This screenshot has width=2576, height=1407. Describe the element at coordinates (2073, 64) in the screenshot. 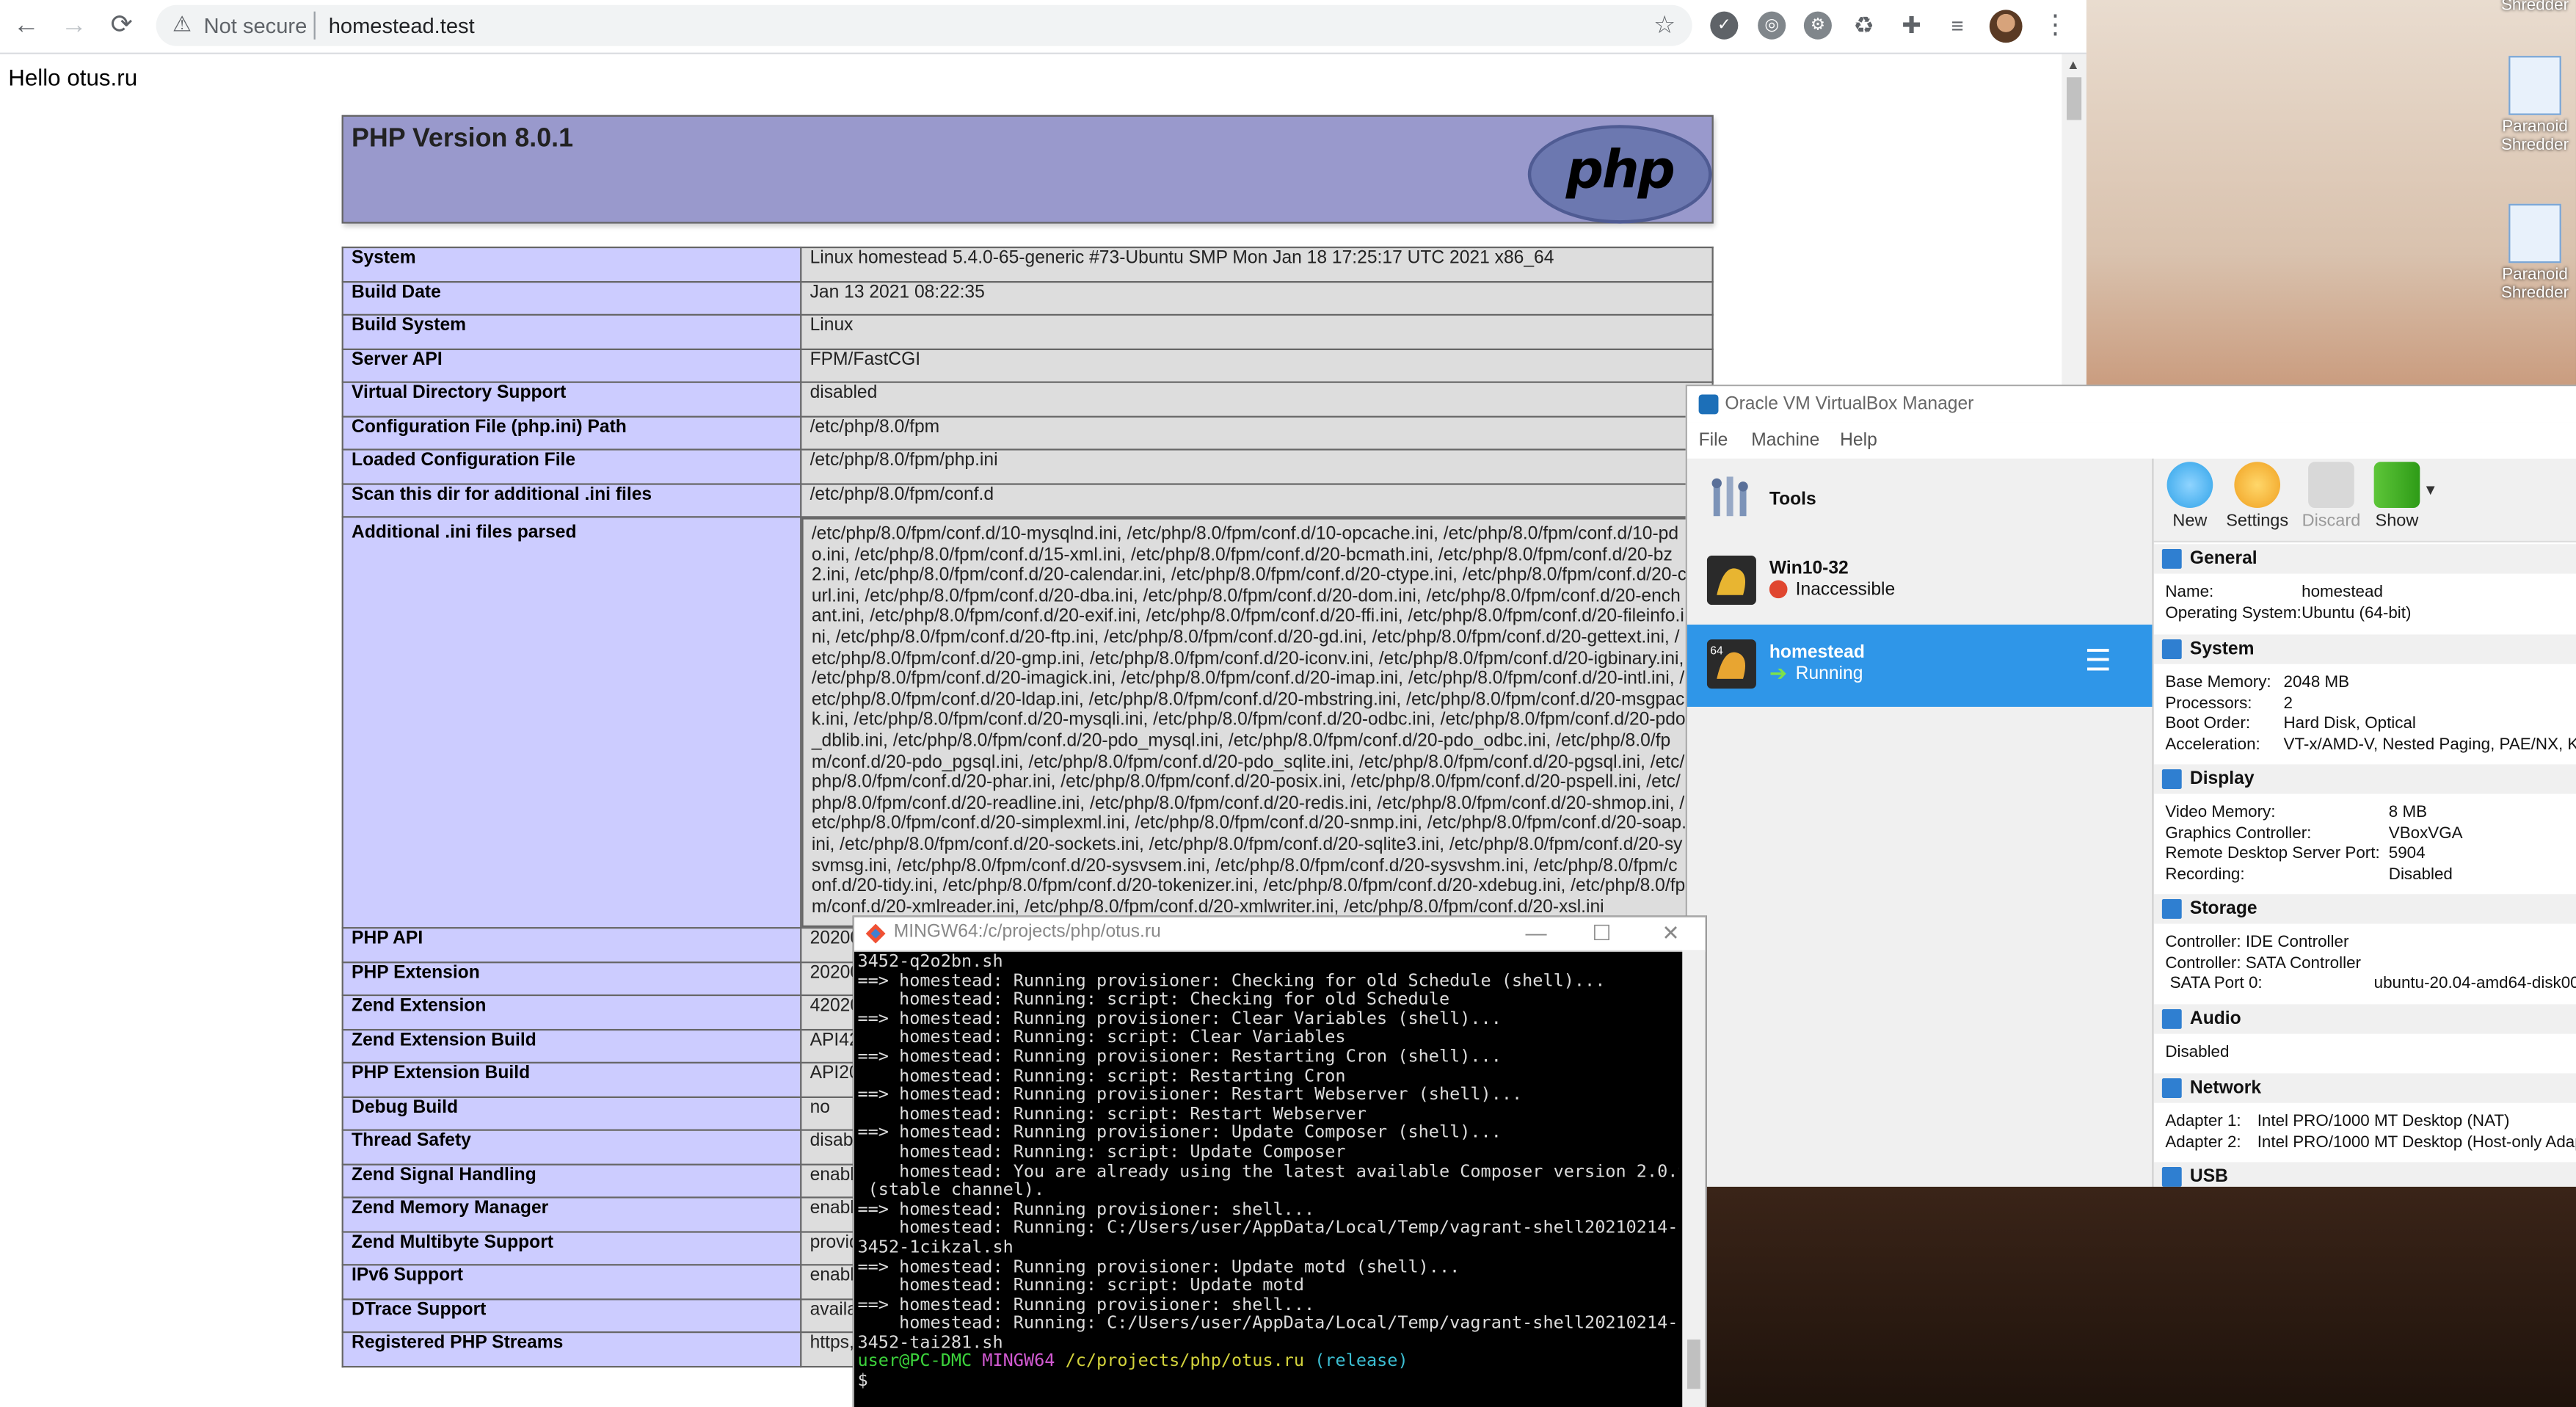

I see `scroll-up-icon: ▲` at that location.